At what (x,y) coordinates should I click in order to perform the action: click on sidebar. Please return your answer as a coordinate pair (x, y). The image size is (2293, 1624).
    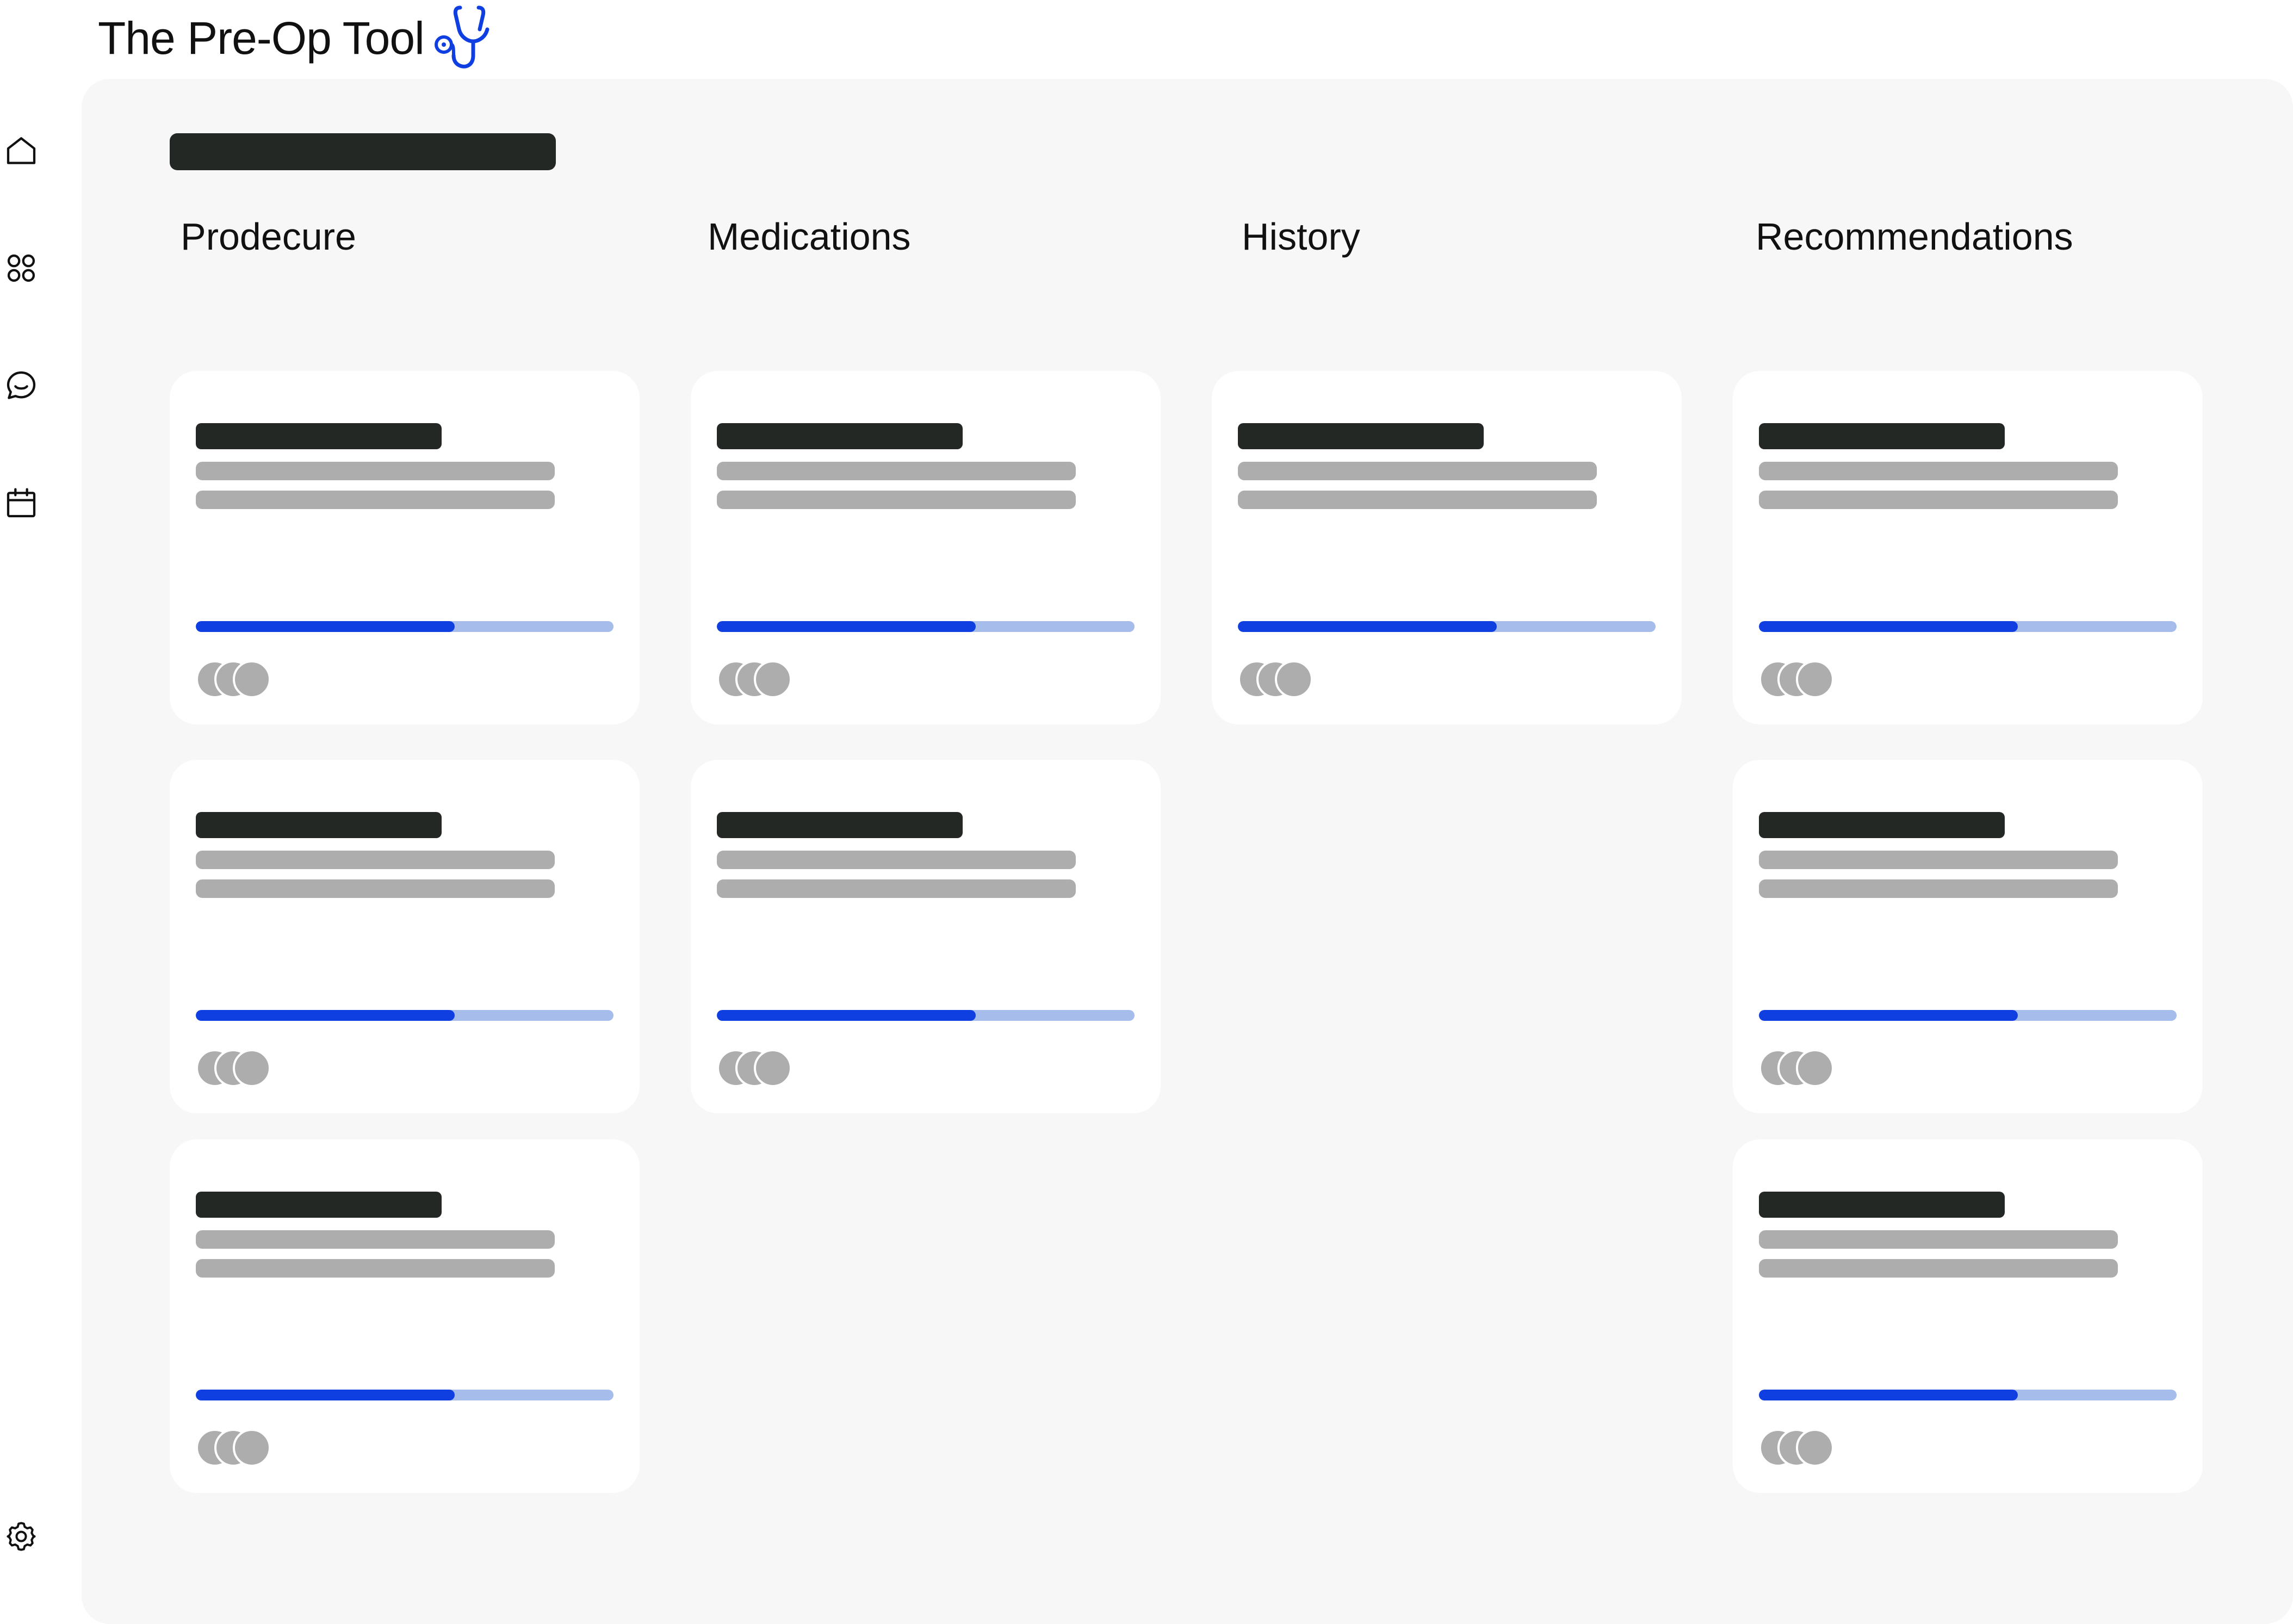
    Looking at the image, I should click on (22, 812).